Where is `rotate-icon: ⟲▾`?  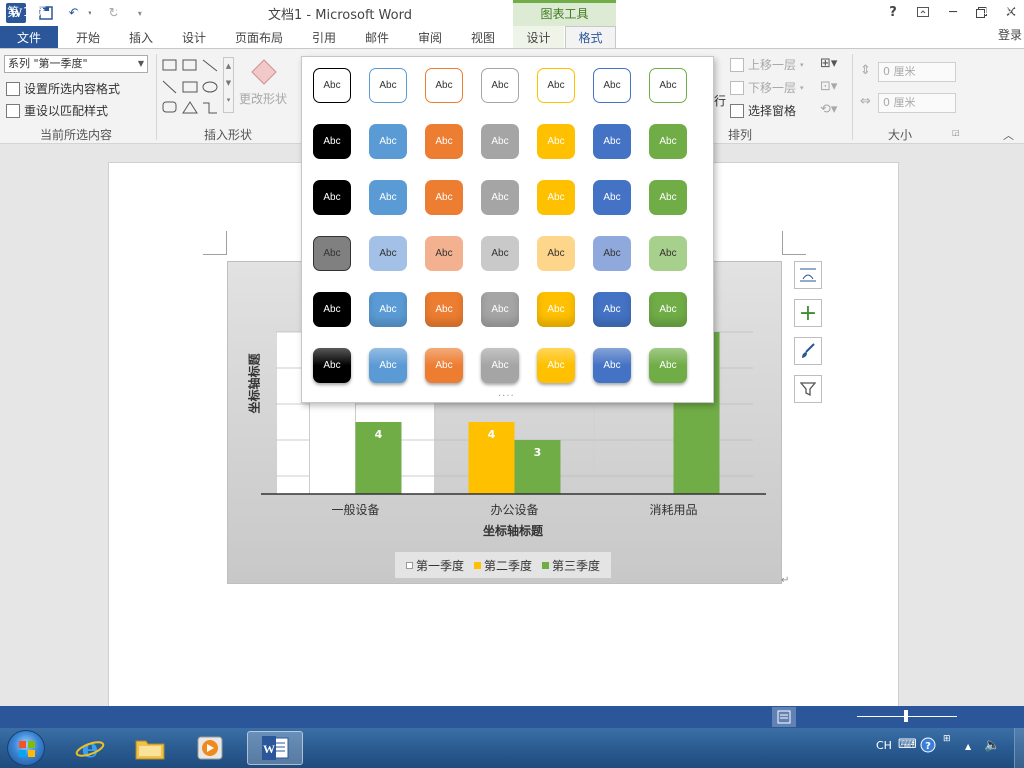
rotate-icon: ⟲▾ is located at coordinates (828, 109).